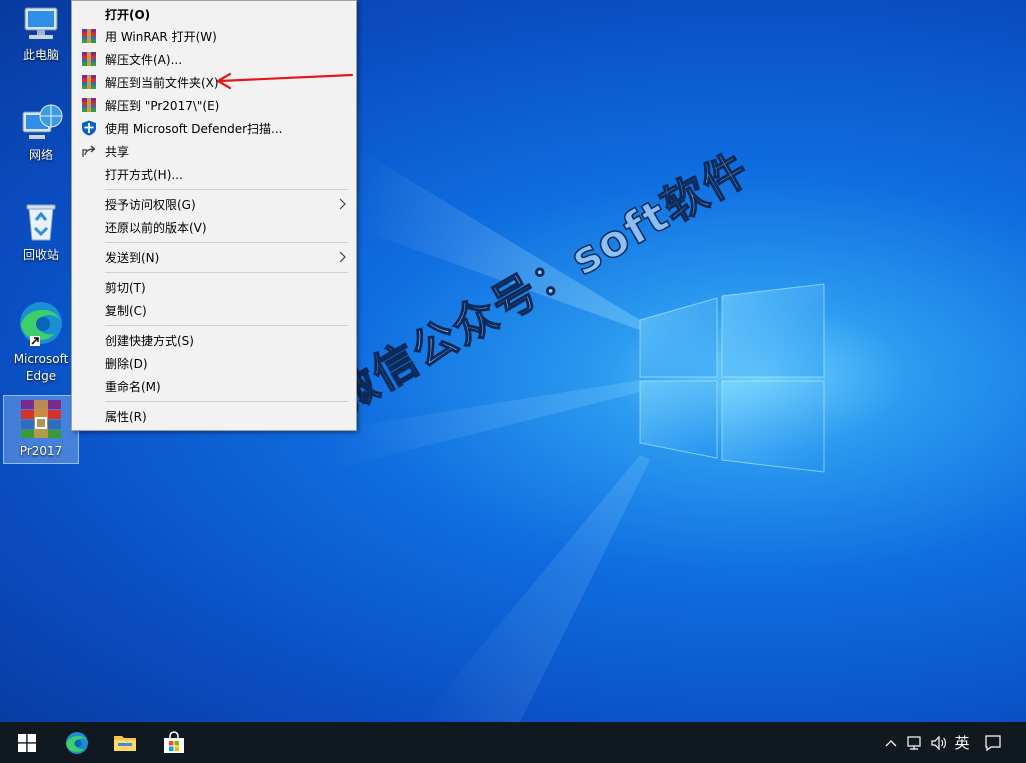 This screenshot has width=1026, height=763. I want to click on menu-item-label: 发送到(N), so click(132, 257).